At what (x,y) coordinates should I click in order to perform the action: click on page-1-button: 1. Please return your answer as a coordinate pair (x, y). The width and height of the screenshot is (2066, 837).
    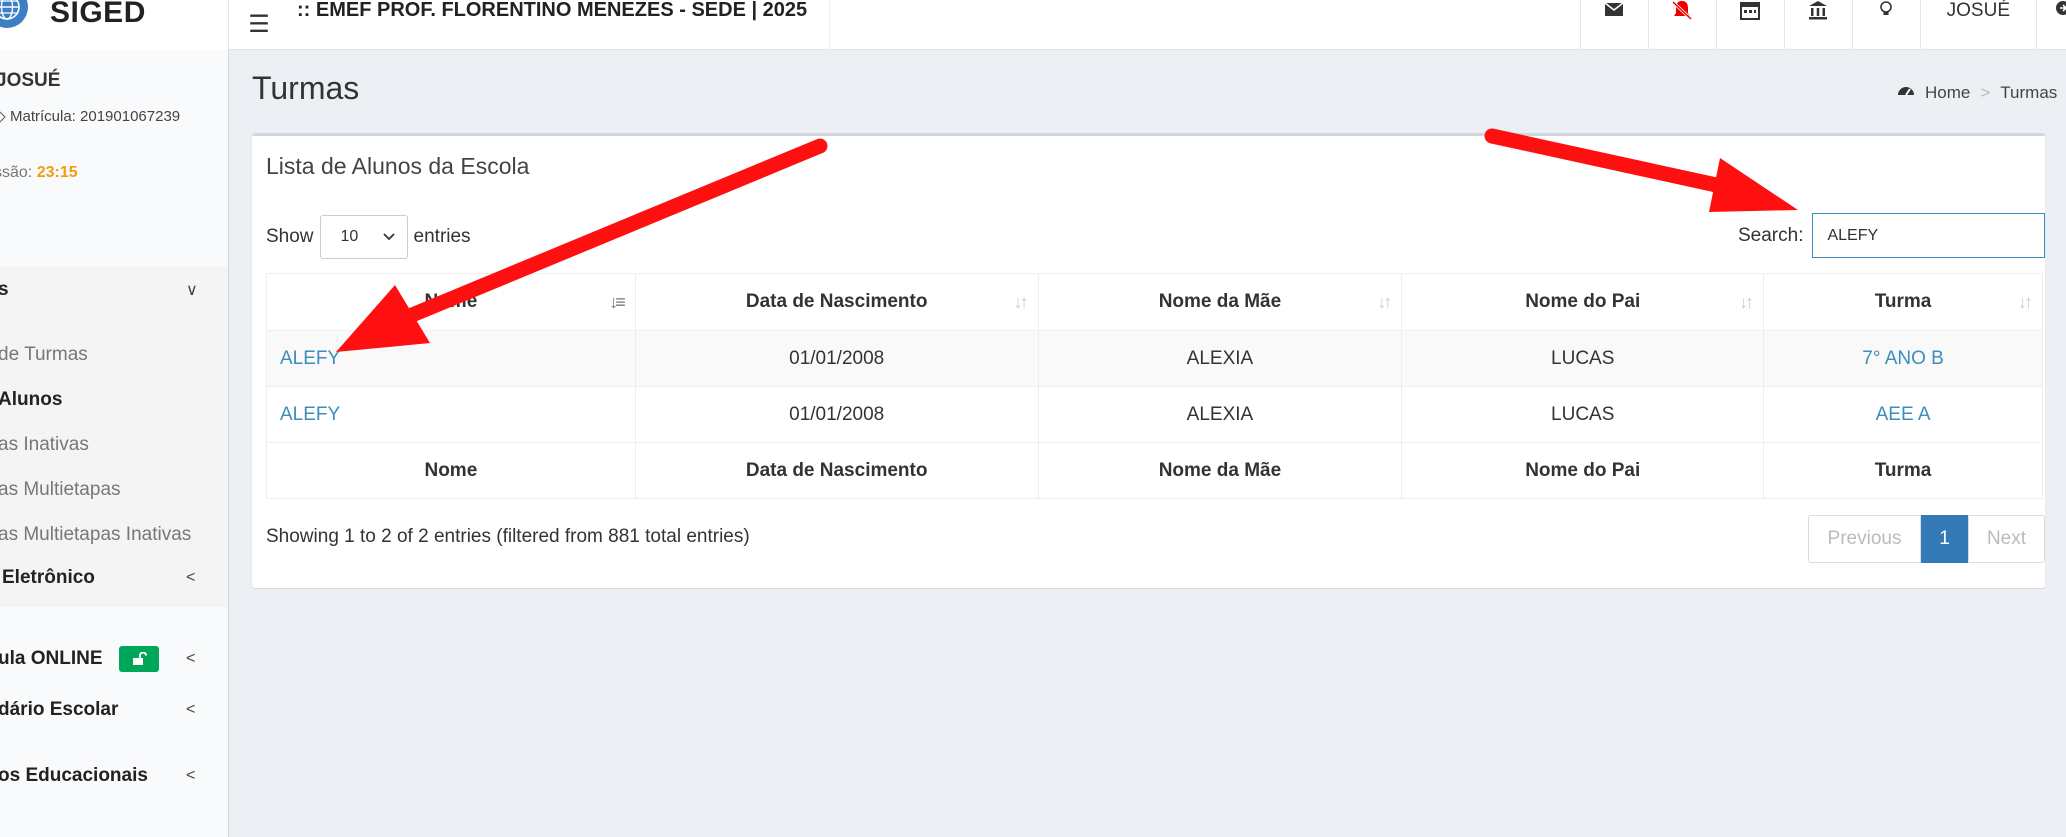
    Looking at the image, I should click on (1944, 539).